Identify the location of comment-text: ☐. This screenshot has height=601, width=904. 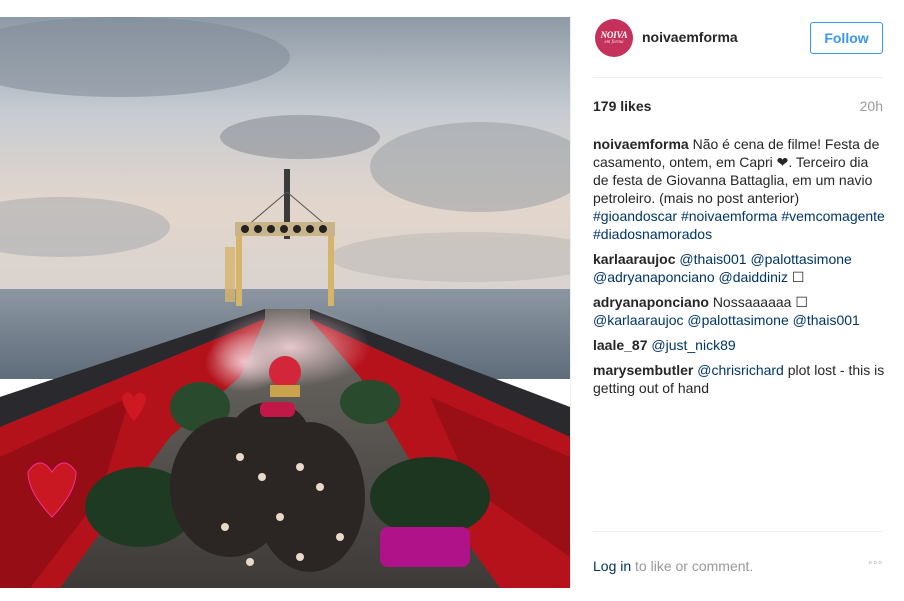
(798, 277).